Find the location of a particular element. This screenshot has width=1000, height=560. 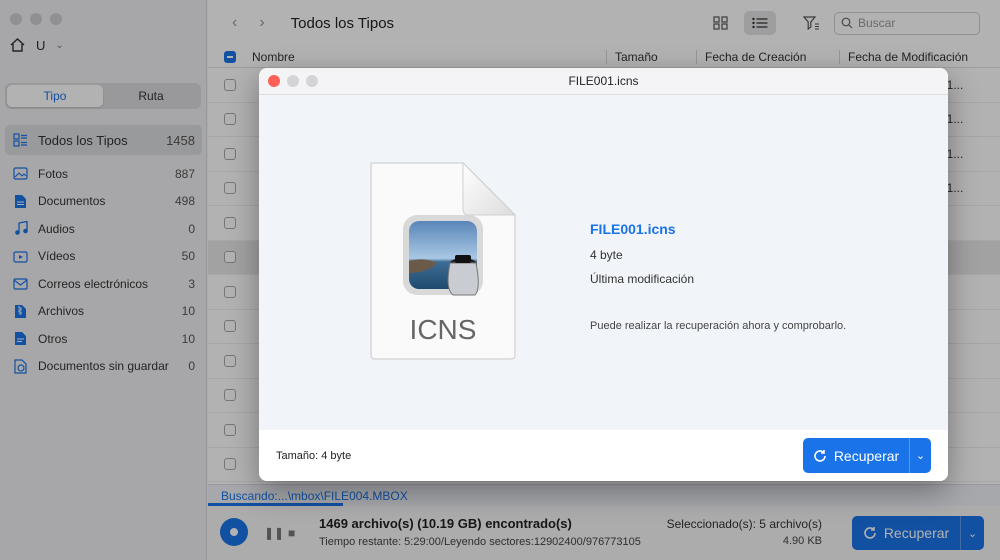

dialog-recover-button: Recuperar is located at coordinates (856, 455).